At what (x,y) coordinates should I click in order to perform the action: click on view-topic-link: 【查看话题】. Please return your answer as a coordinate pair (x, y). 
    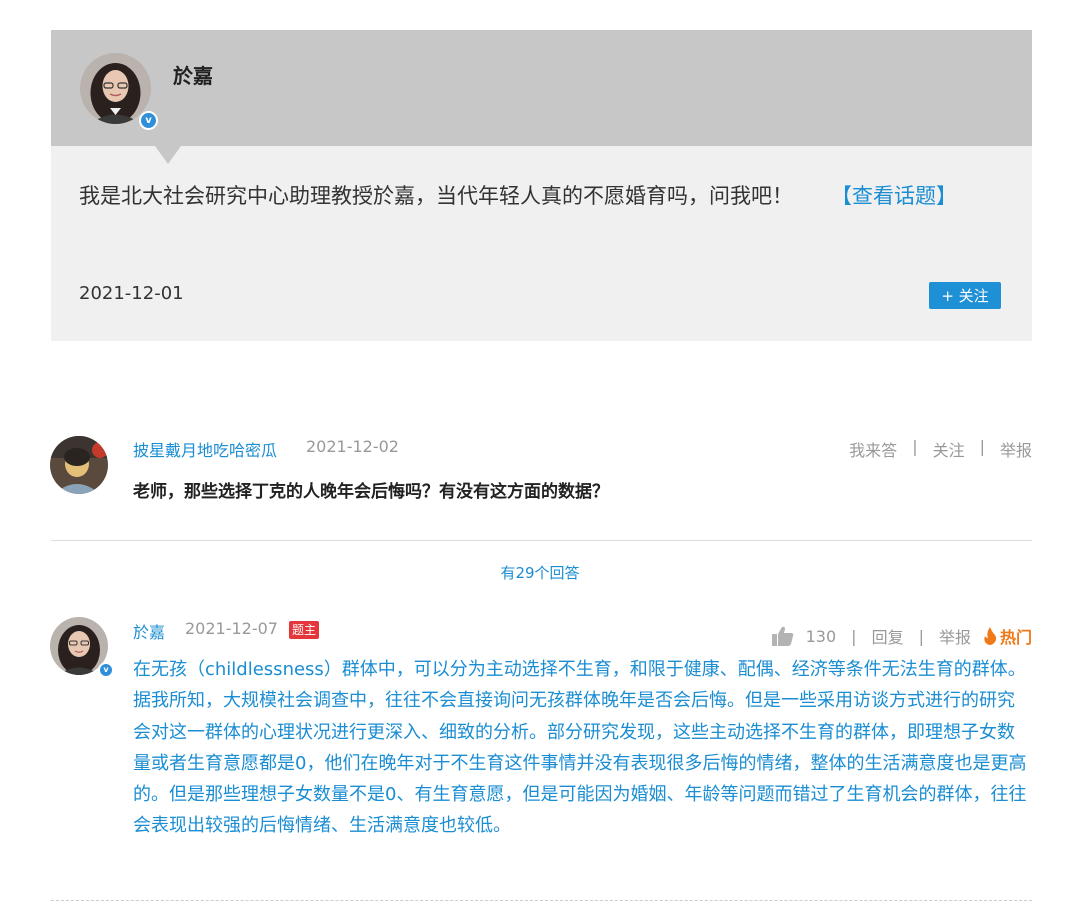
    Looking at the image, I should click on (894, 196).